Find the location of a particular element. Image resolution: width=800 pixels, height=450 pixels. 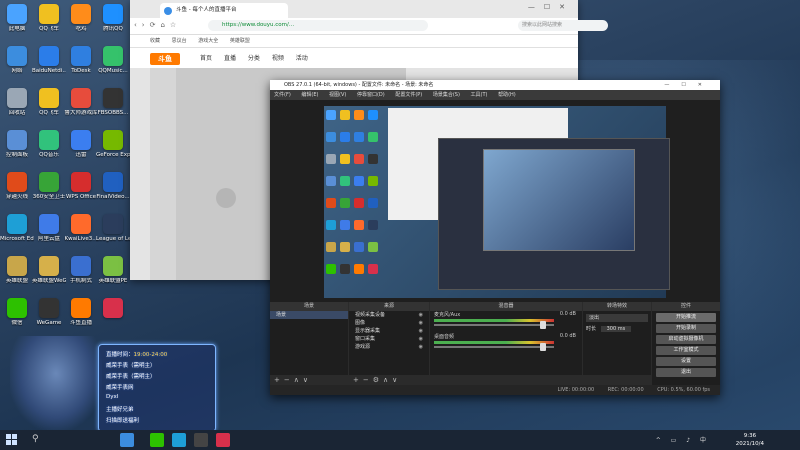

desktop-icon: 英雄联盟 is located at coordinates (17, 270).